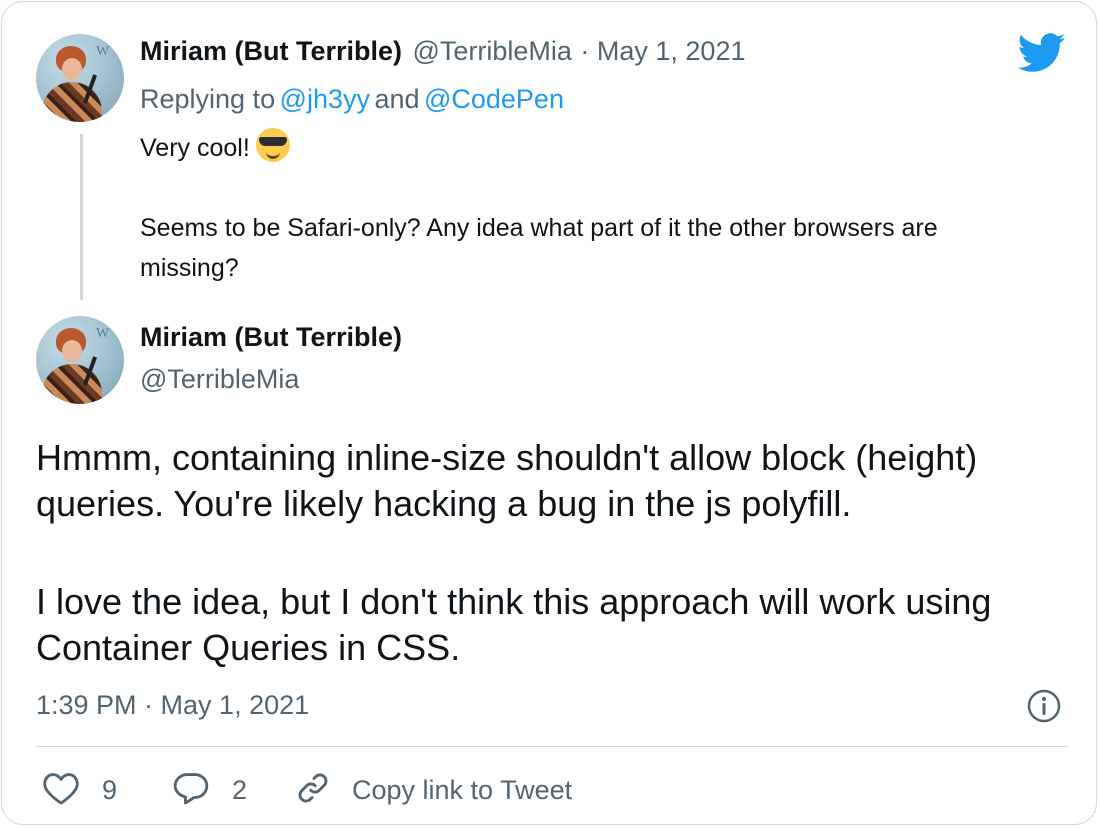  Describe the element at coordinates (208, 99) in the screenshot. I see `replying-to-label: Replying to` at that location.